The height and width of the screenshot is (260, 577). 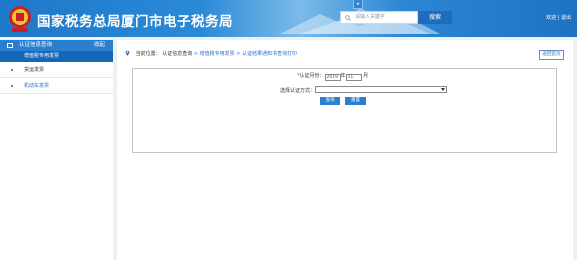 What do you see at coordinates (443, 89) in the screenshot?
I see `chevron-down-icon` at bounding box center [443, 89].